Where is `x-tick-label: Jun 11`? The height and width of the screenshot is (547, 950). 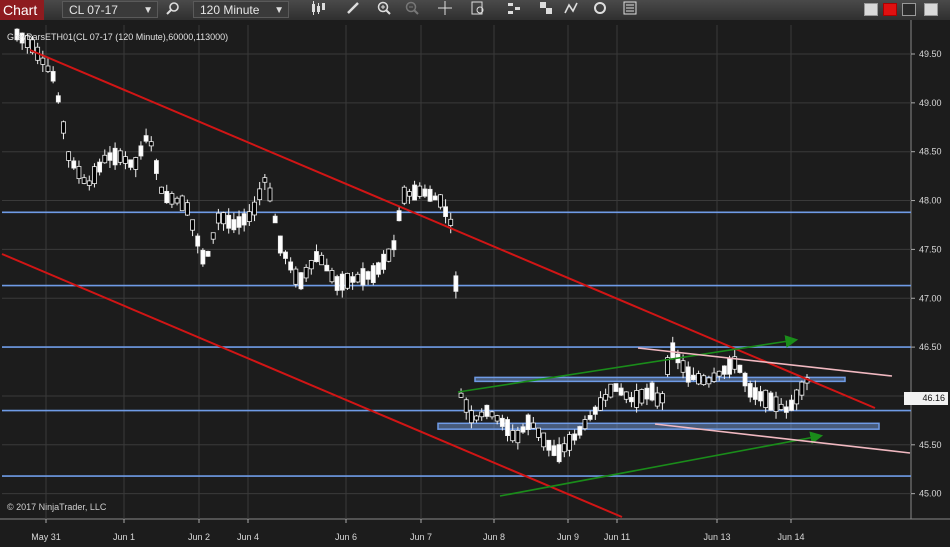 x-tick-label: Jun 11 is located at coordinates (617, 537).